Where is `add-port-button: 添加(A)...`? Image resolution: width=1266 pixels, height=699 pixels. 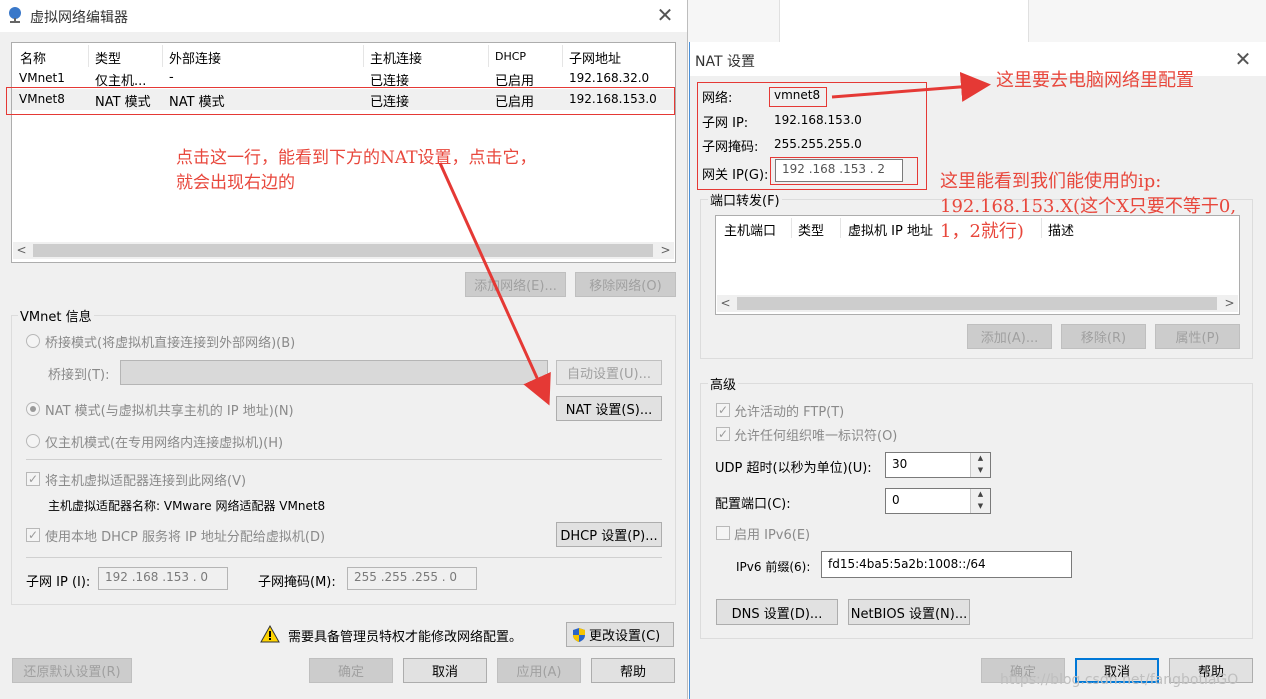
add-port-button: 添加(A)... is located at coordinates (1009, 336).